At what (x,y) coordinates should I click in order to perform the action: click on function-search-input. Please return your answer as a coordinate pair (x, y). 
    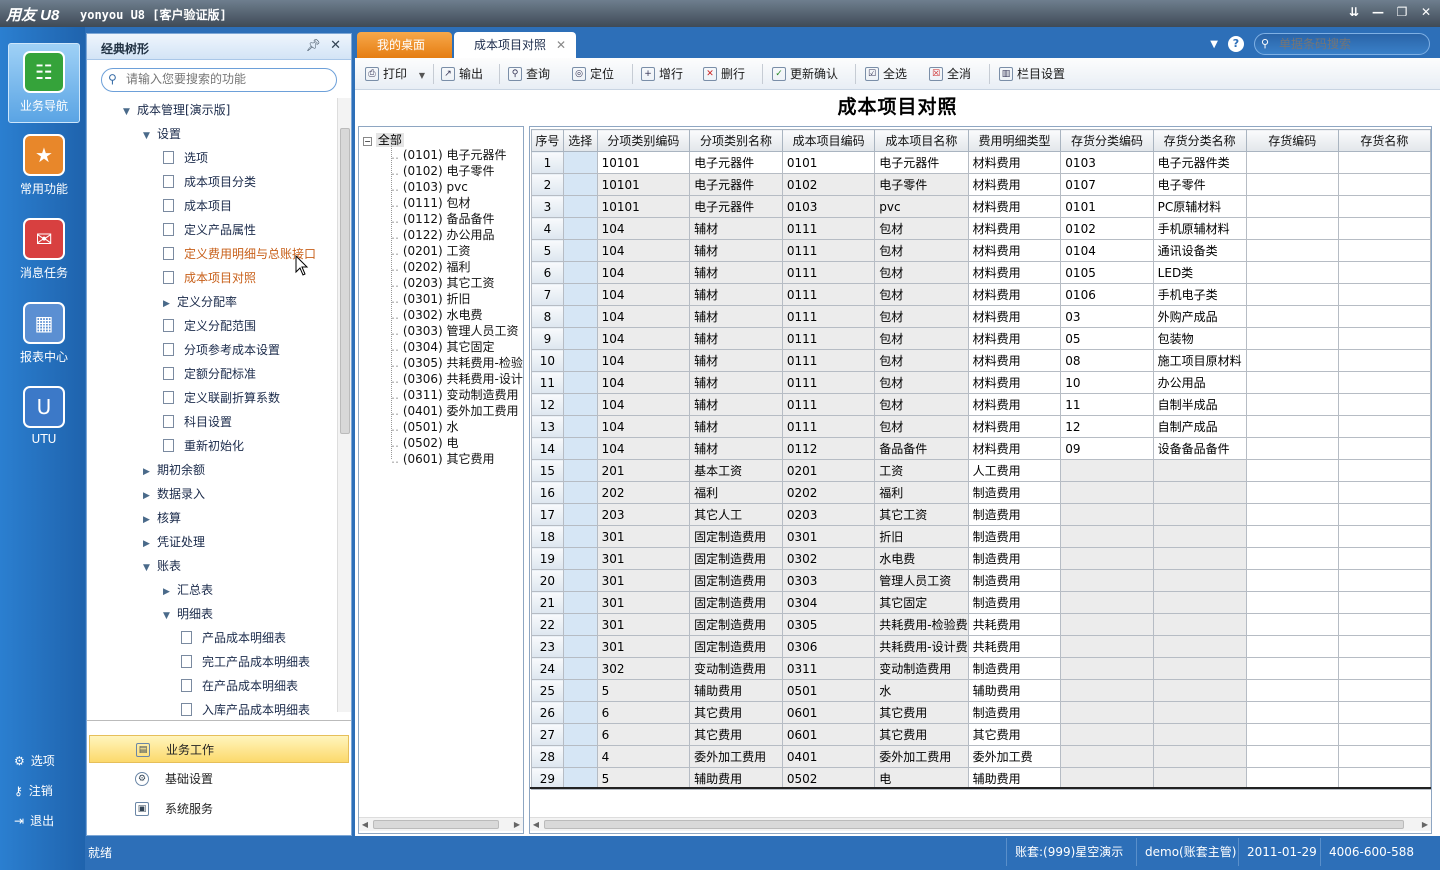
    Looking at the image, I should click on (226, 79).